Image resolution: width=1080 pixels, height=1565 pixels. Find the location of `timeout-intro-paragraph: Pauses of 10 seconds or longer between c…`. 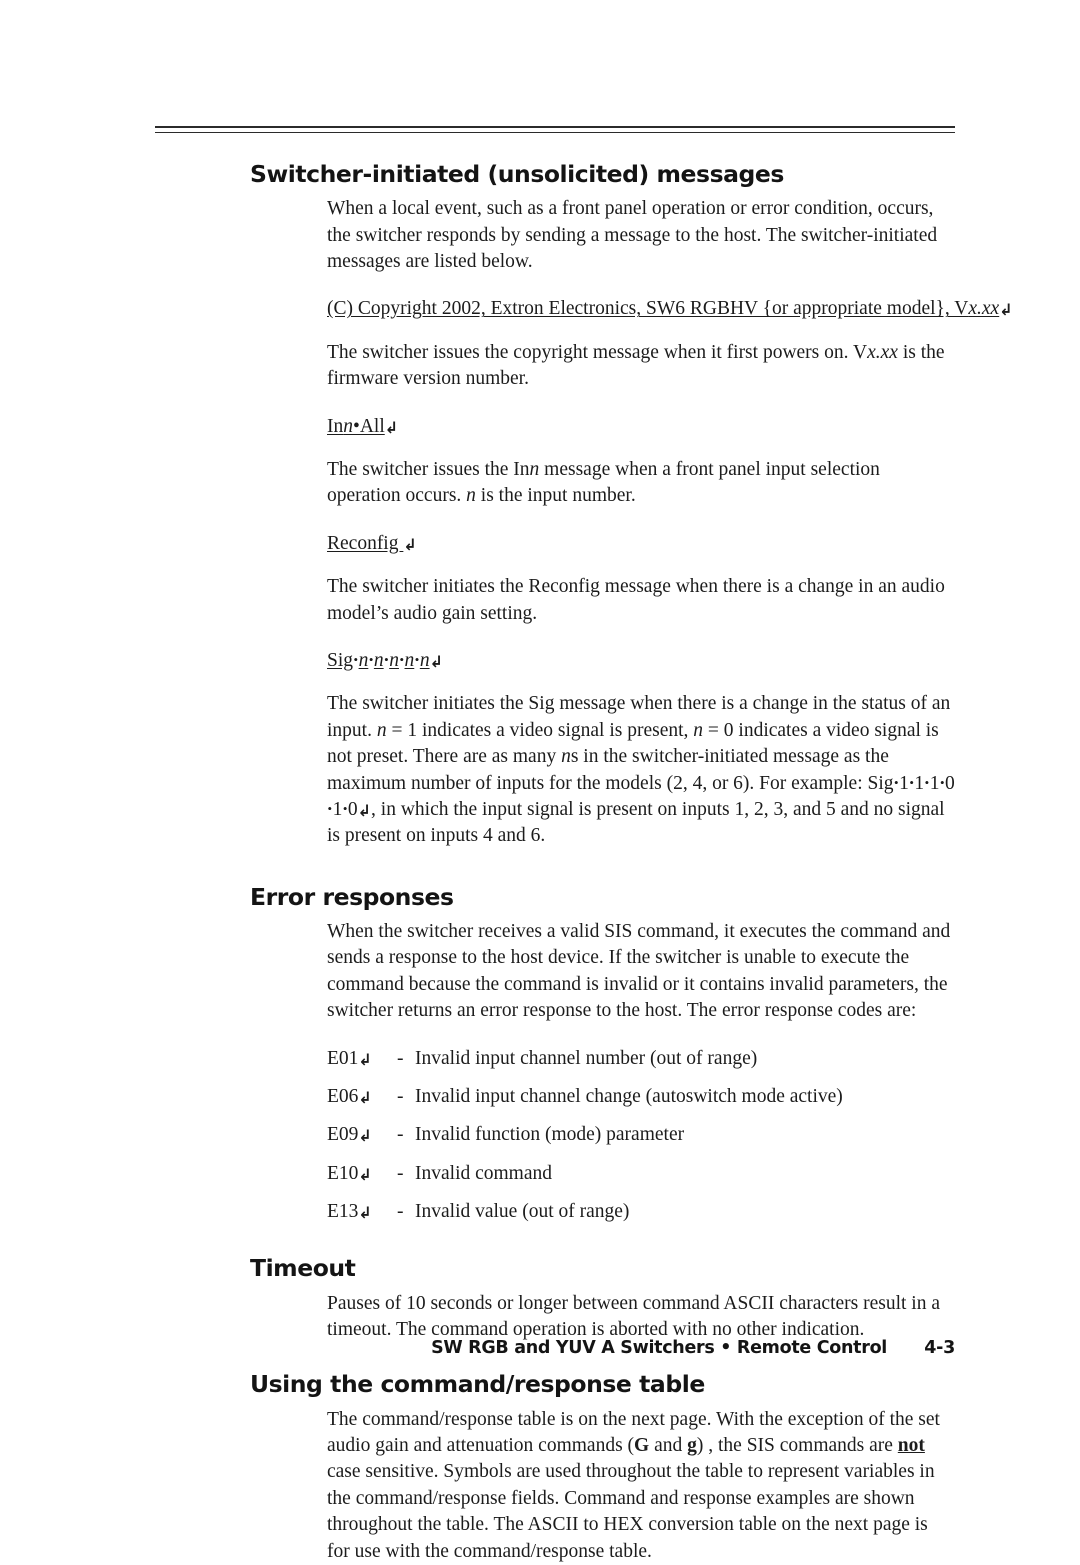

timeout-intro-paragraph: Pauses of 10 seconds or longer between c… is located at coordinates (633, 1316).